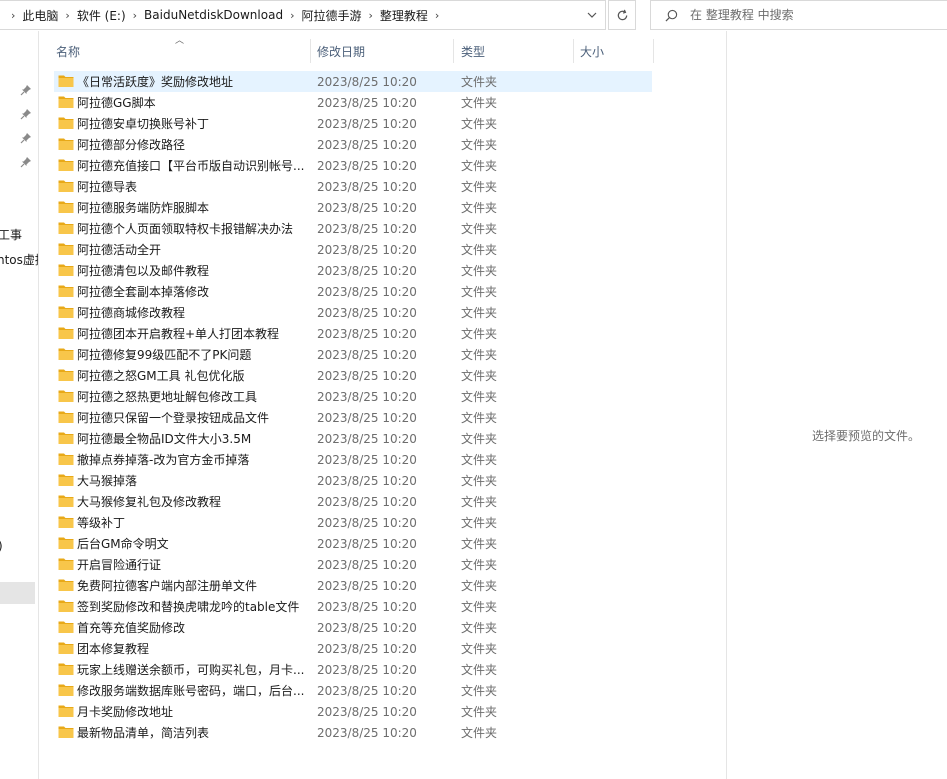 The image size is (947, 779). What do you see at coordinates (192, 543) in the screenshot?
I see `file-name: 后台GM命令明文` at bounding box center [192, 543].